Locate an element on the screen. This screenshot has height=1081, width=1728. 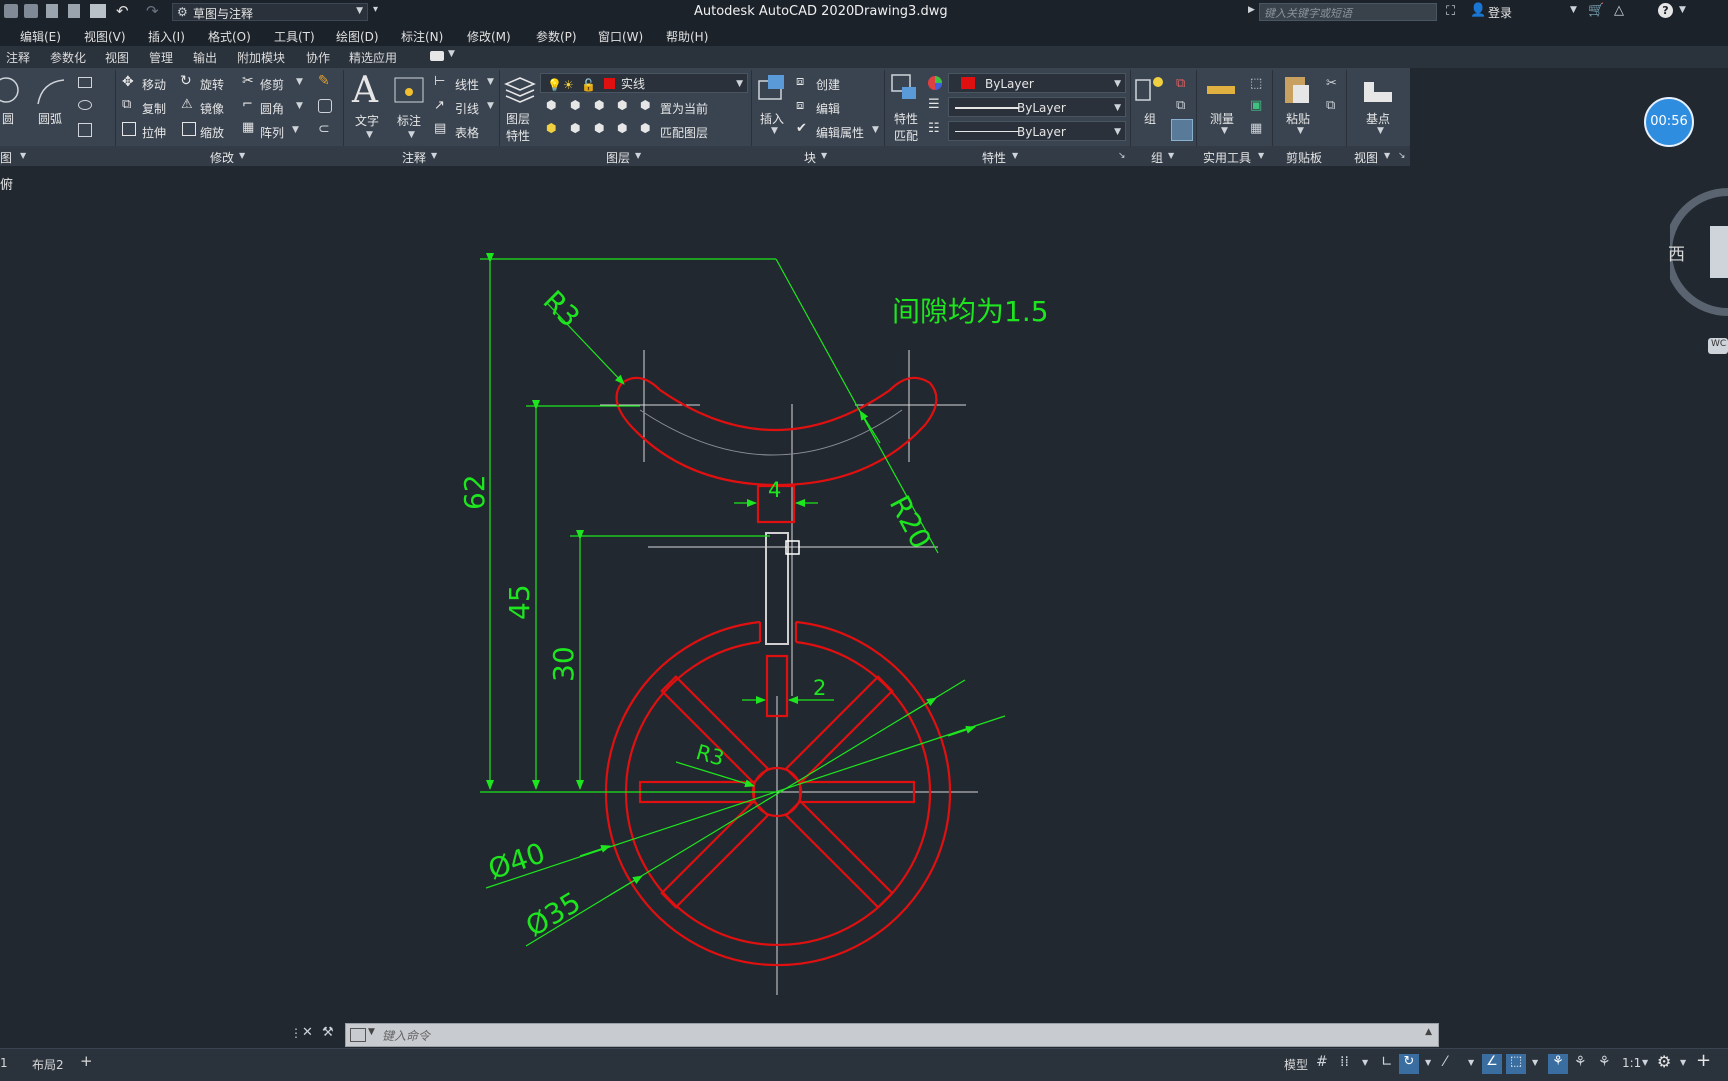
spoke-upper-right is located at coordinates (839, 730).